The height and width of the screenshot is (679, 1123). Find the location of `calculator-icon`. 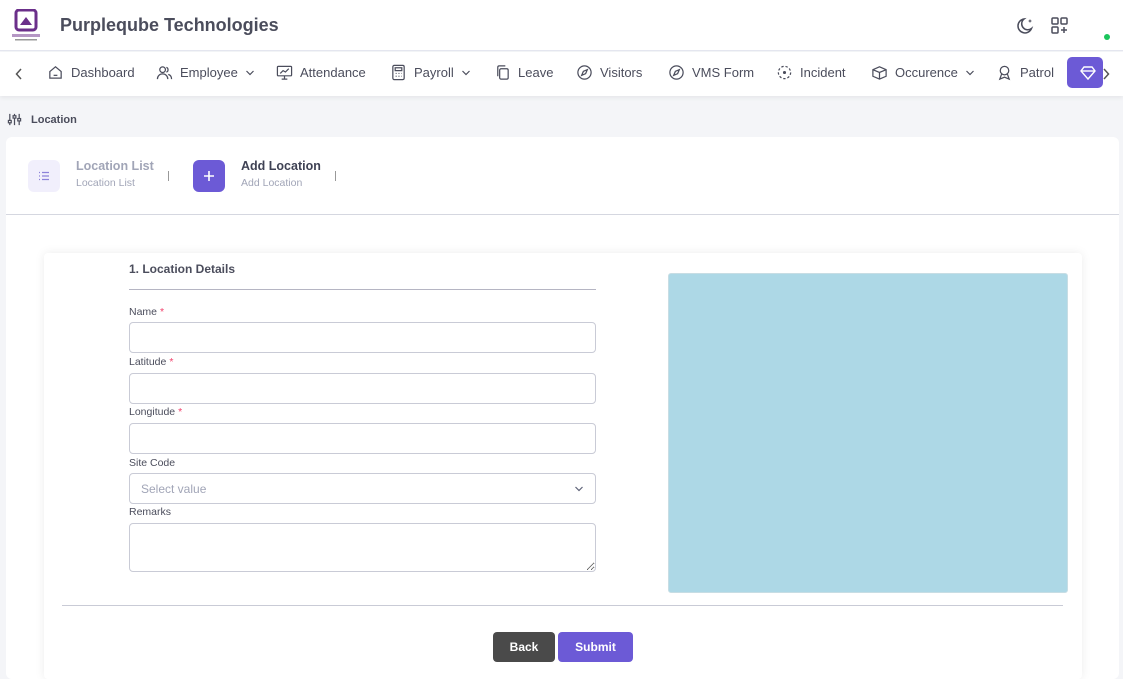

calculator-icon is located at coordinates (398, 72).